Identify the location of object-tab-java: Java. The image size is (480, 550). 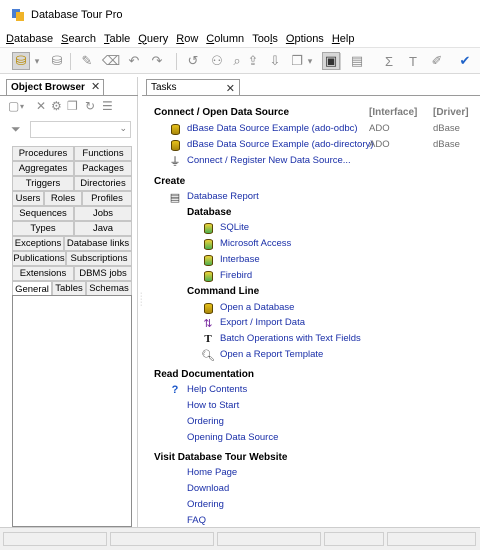
(103, 228).